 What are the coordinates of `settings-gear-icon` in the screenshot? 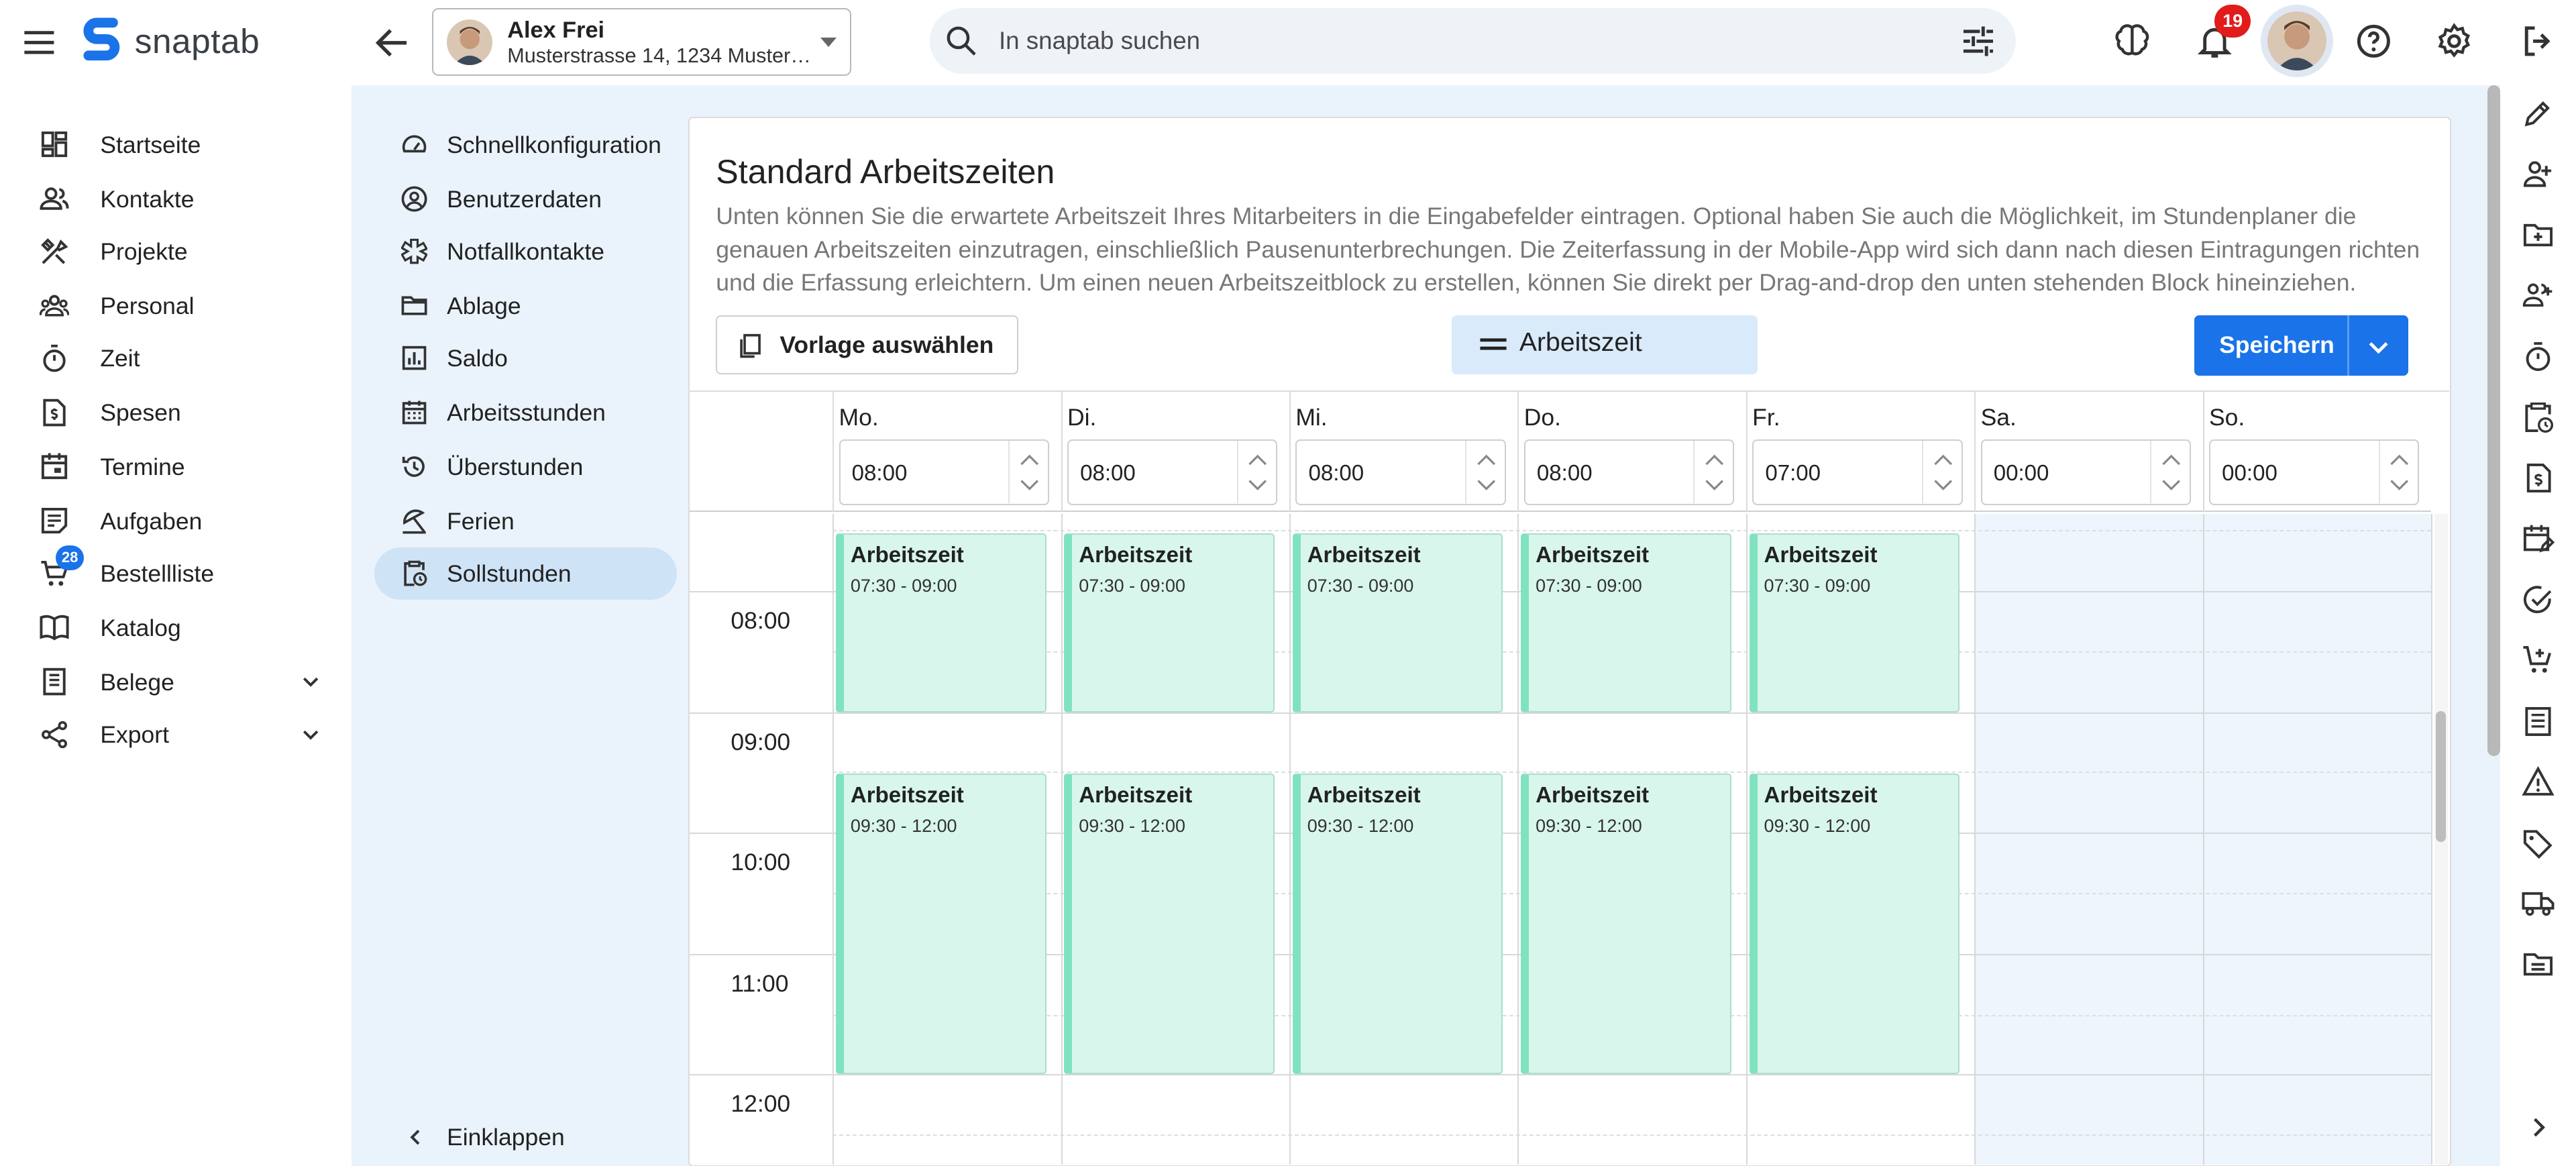 It's located at (2454, 41).